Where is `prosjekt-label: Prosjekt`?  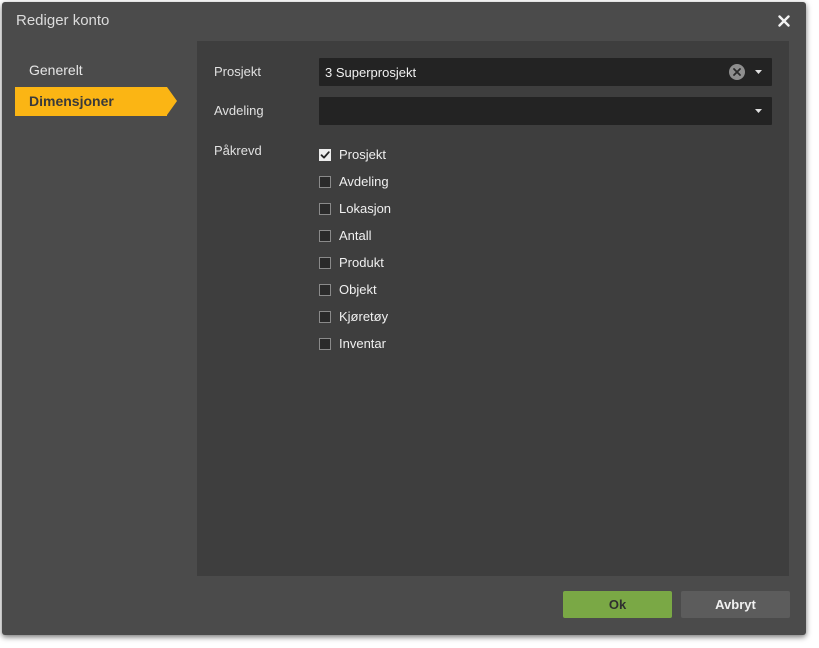
prosjekt-label: Prosjekt is located at coordinates (237, 71).